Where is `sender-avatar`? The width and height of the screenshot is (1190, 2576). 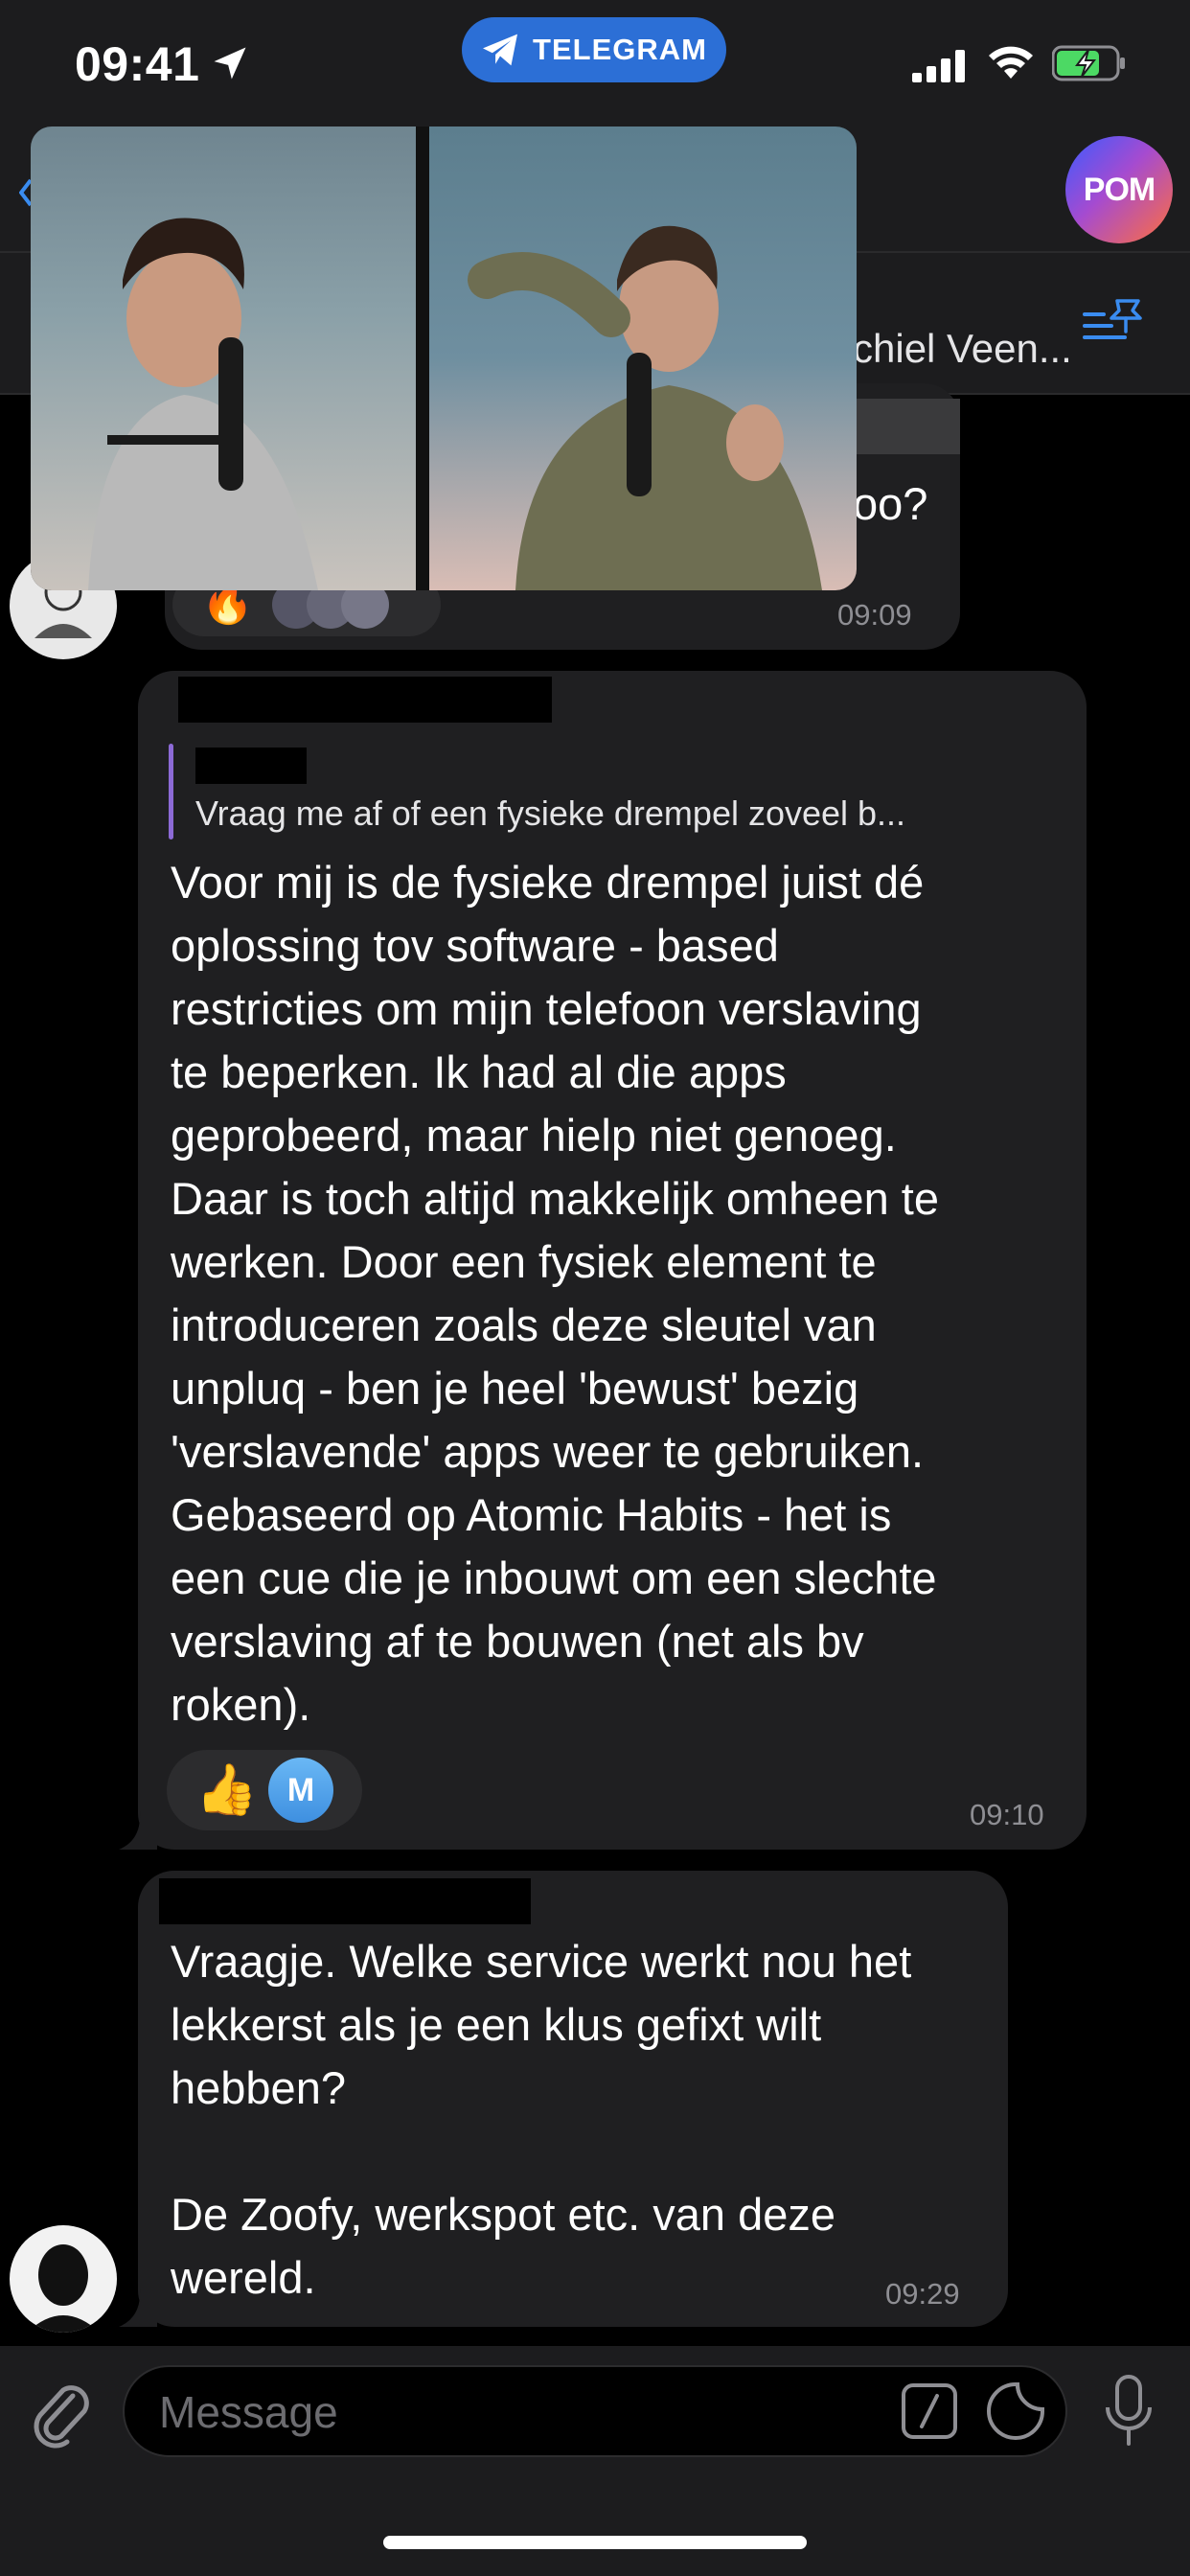
sender-avatar is located at coordinates (64, 2279).